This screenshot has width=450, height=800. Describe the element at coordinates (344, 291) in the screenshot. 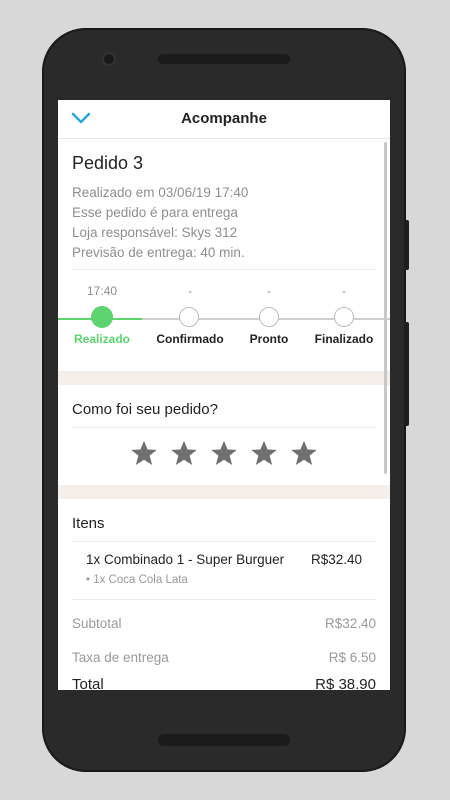

I see `step-time-finalizado: -` at that location.